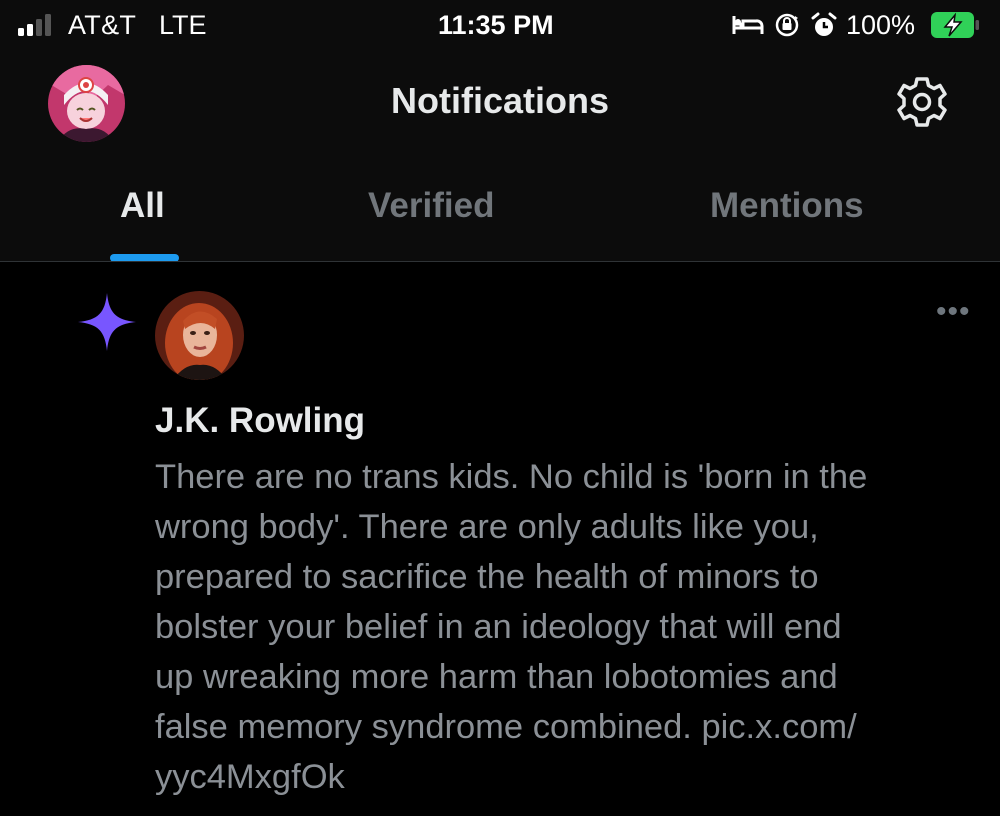 The height and width of the screenshot is (816, 1000). Describe the element at coordinates (260, 421) in the screenshot. I see `author-name: J.K. Rowling` at that location.